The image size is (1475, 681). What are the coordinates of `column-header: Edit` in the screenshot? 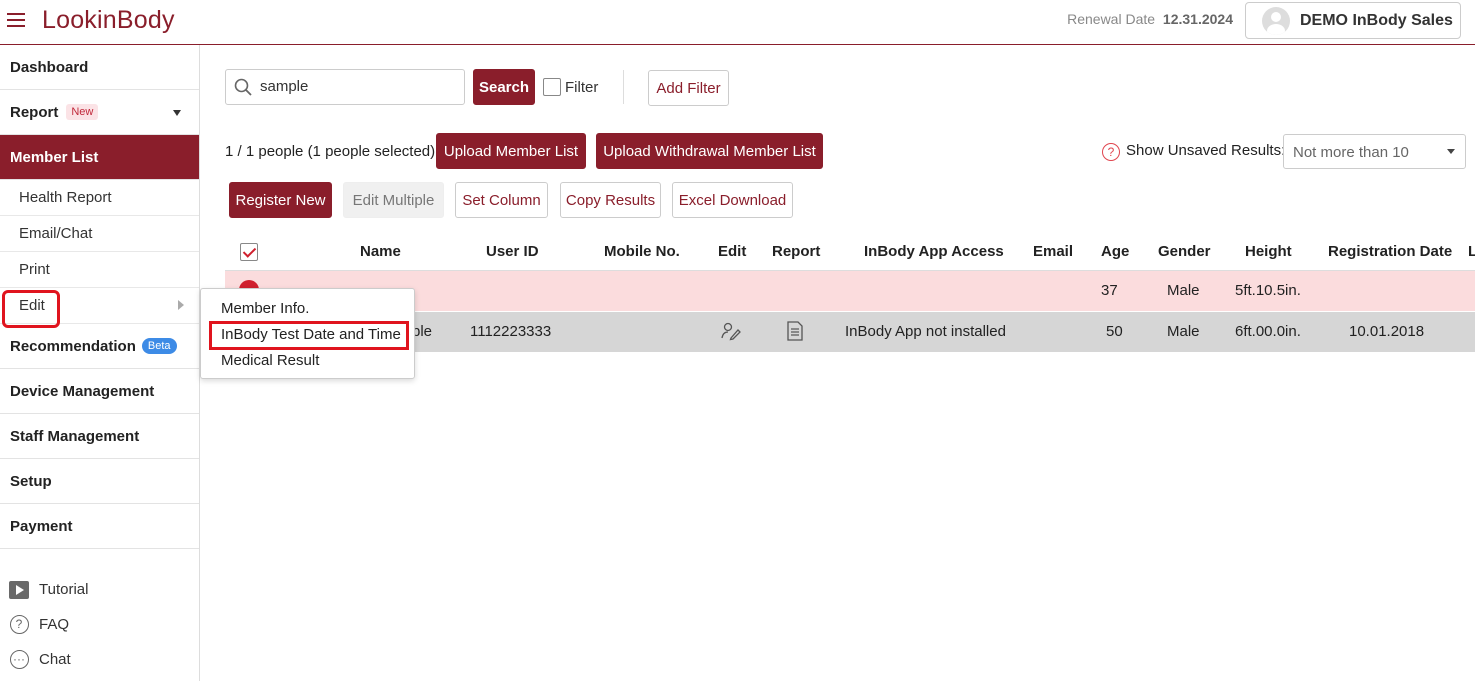 It's located at (732, 251).